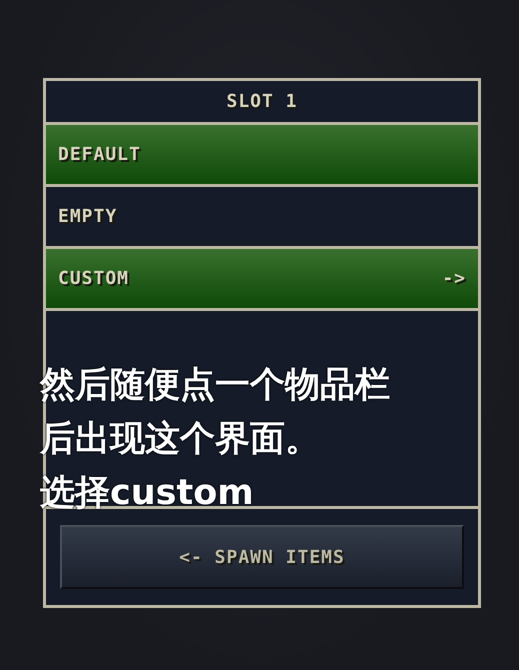 Image resolution: width=519 pixels, height=670 pixels. I want to click on arrow-text: ->, so click(454, 279).